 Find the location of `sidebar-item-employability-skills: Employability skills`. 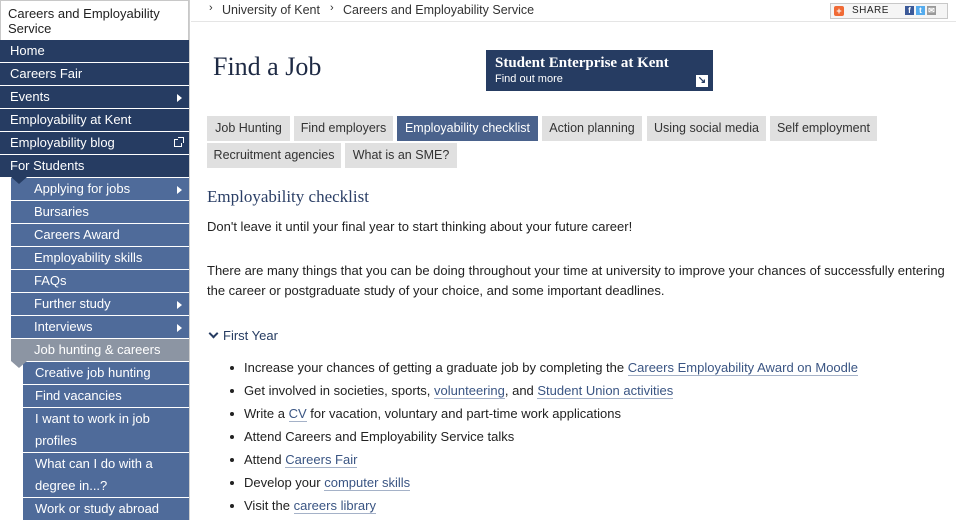

sidebar-item-employability-skills: Employability skills is located at coordinates (100, 258).